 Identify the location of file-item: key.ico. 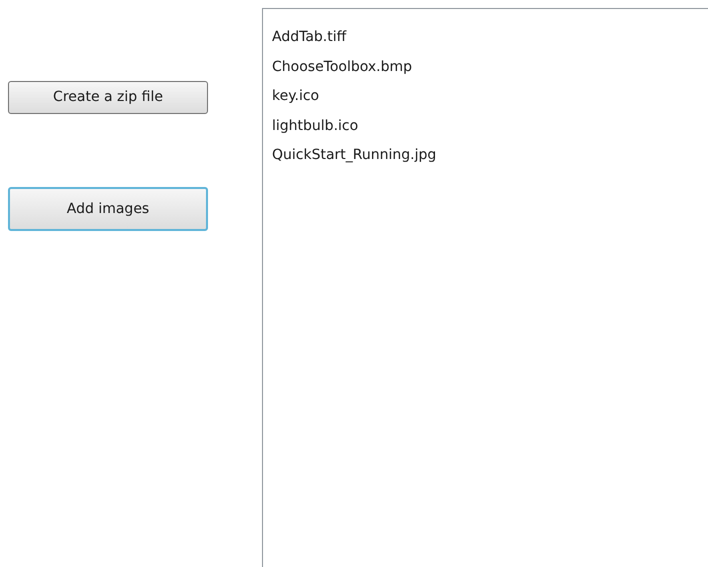
(296, 101).